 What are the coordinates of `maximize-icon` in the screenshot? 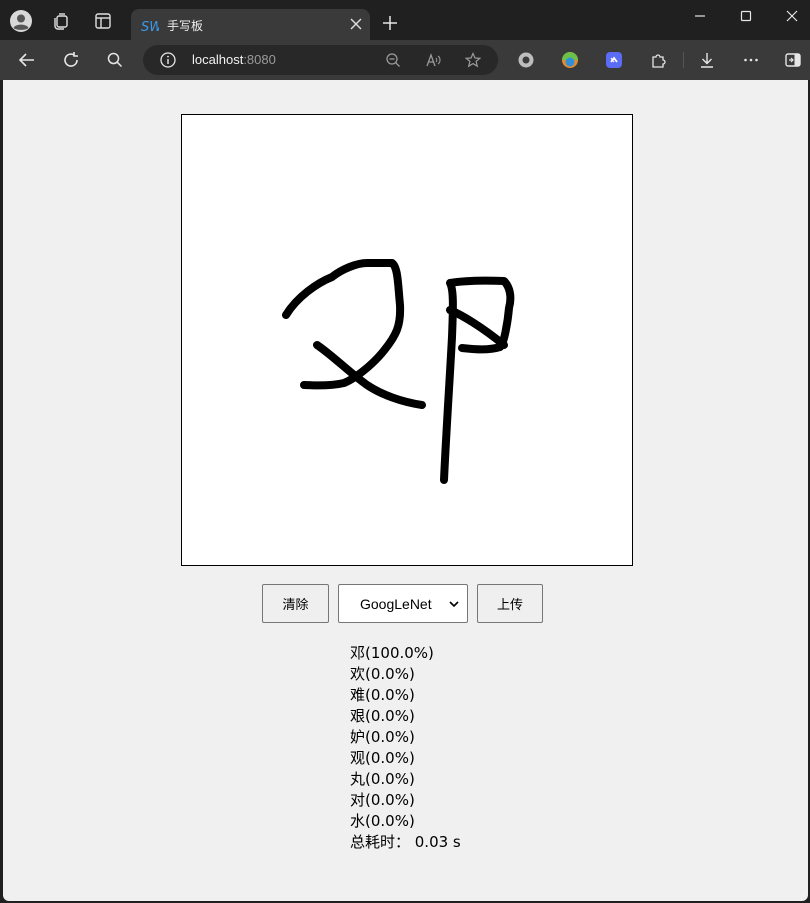 It's located at (746, 16).